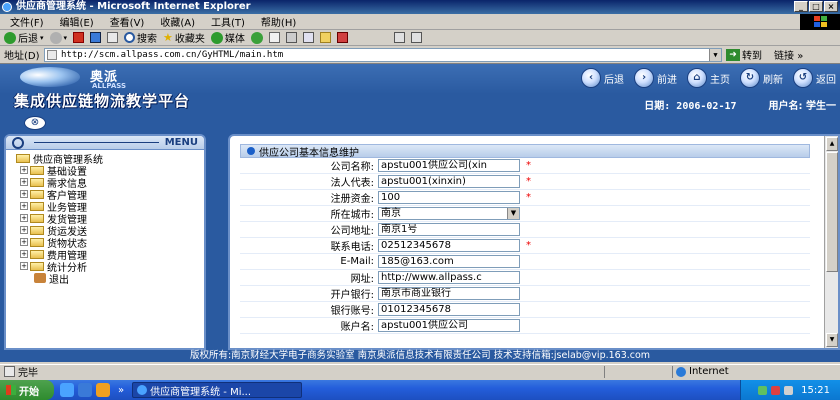 Image resolution: width=840 pixels, height=400 pixels. Describe the element at coordinates (105, 219) in the screenshot. I see `tree-item-shipping-mgmt: + 发货管理` at that location.